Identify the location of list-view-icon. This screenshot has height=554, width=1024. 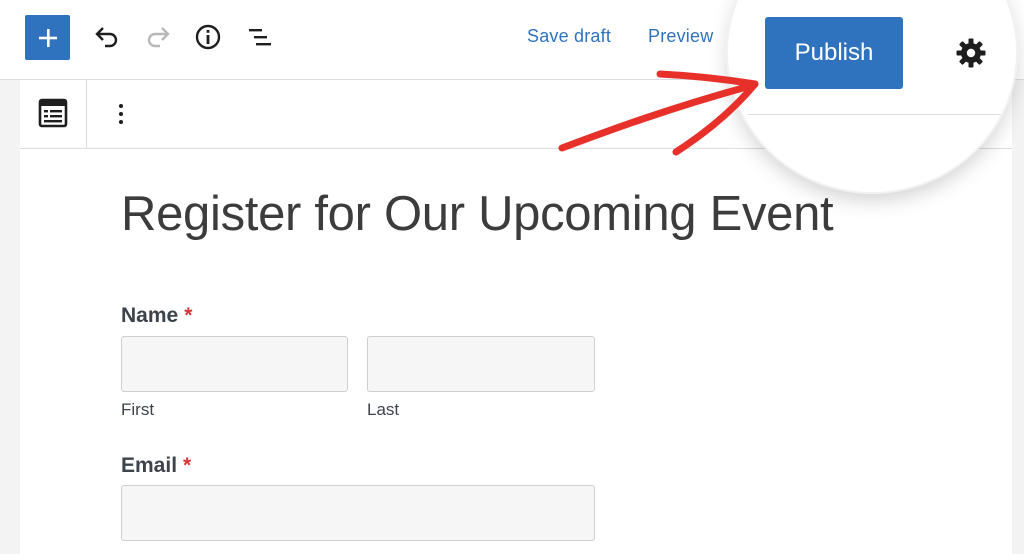
(260, 37).